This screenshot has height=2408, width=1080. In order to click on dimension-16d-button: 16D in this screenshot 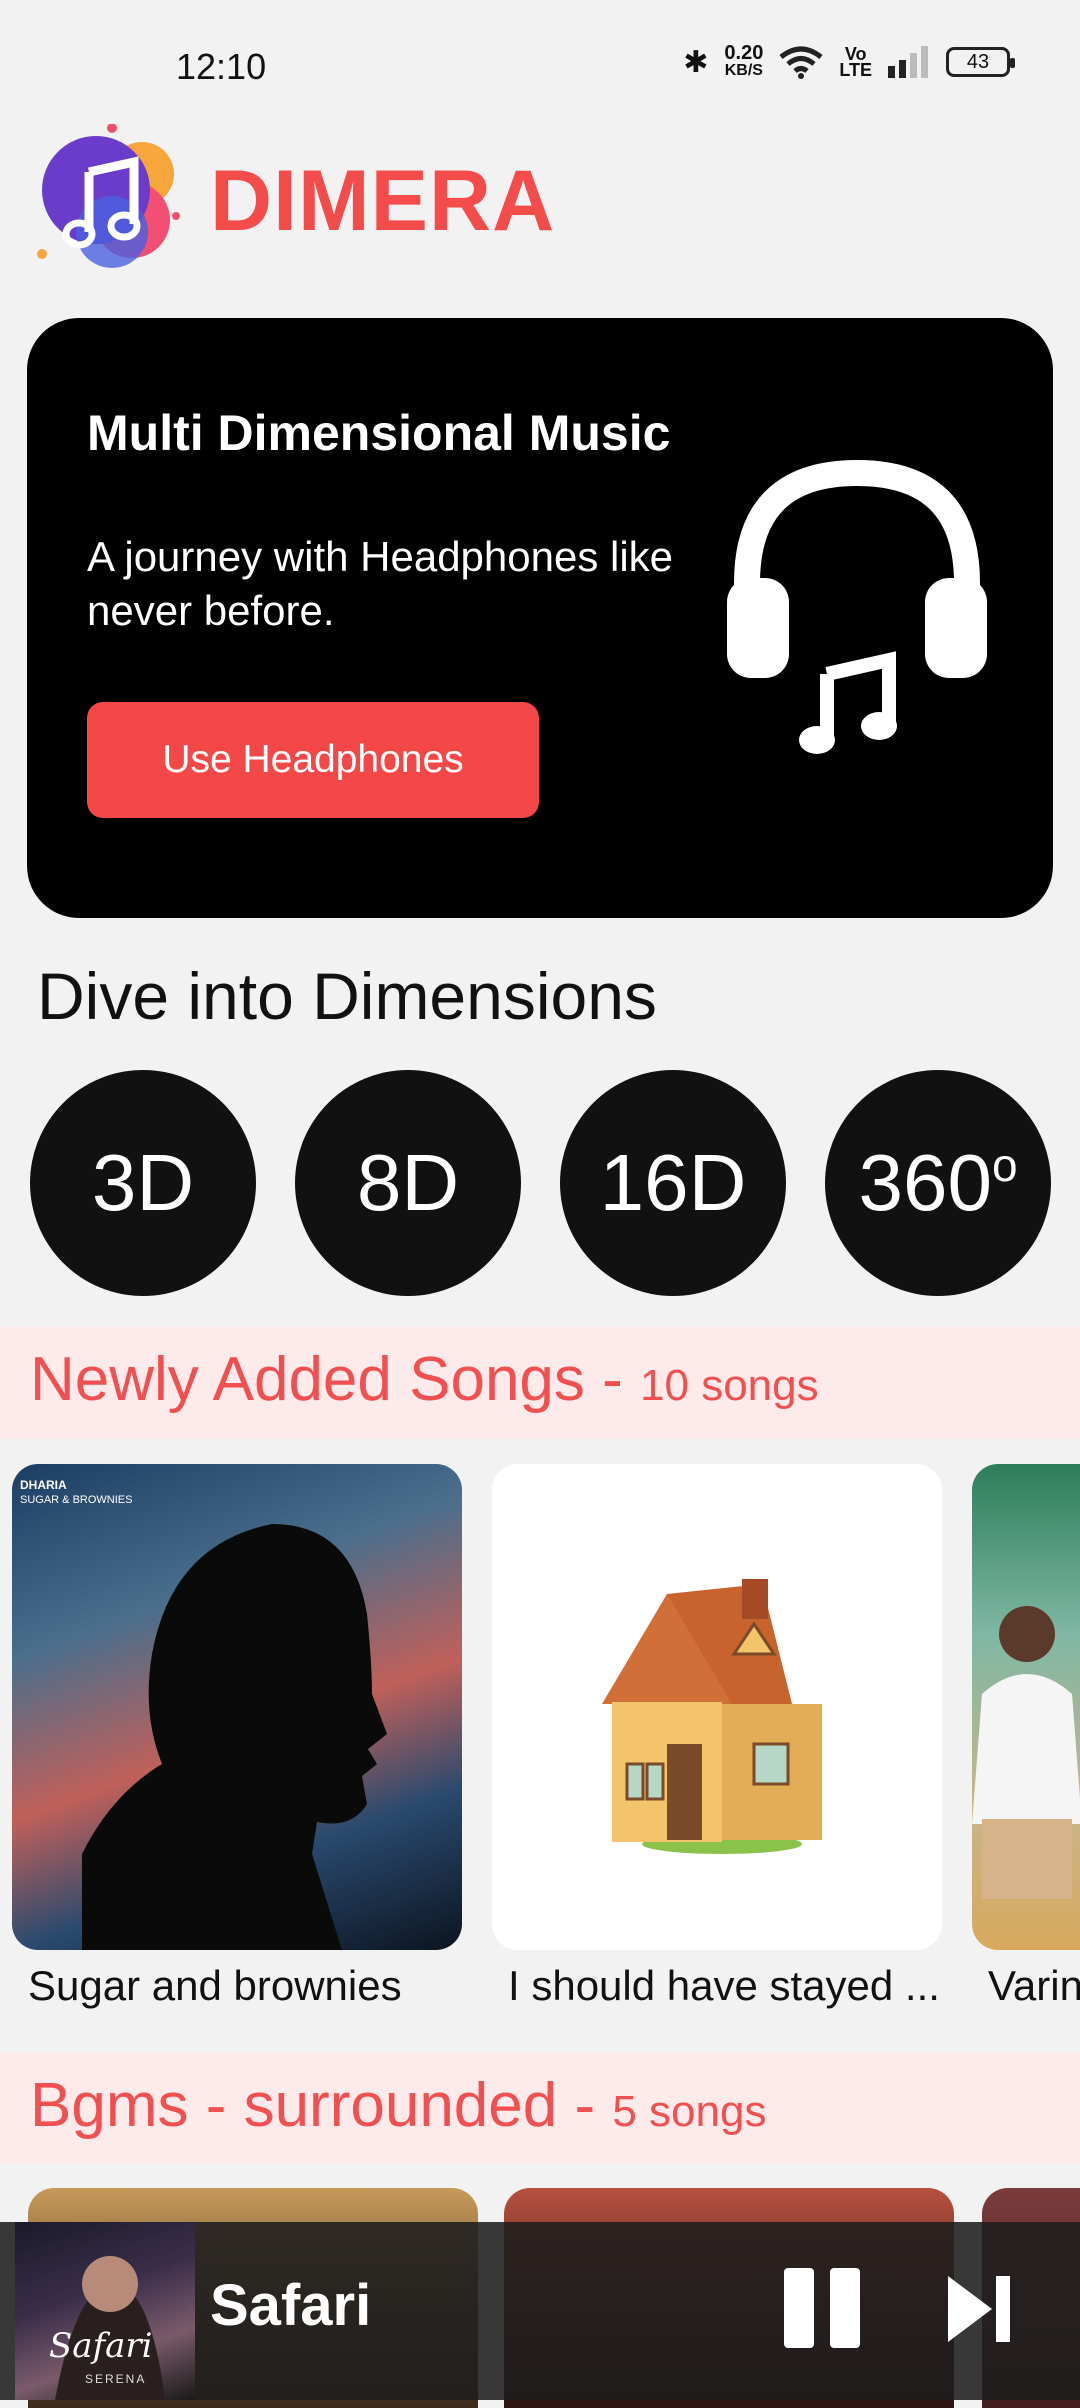, I will do `click(673, 1183)`.